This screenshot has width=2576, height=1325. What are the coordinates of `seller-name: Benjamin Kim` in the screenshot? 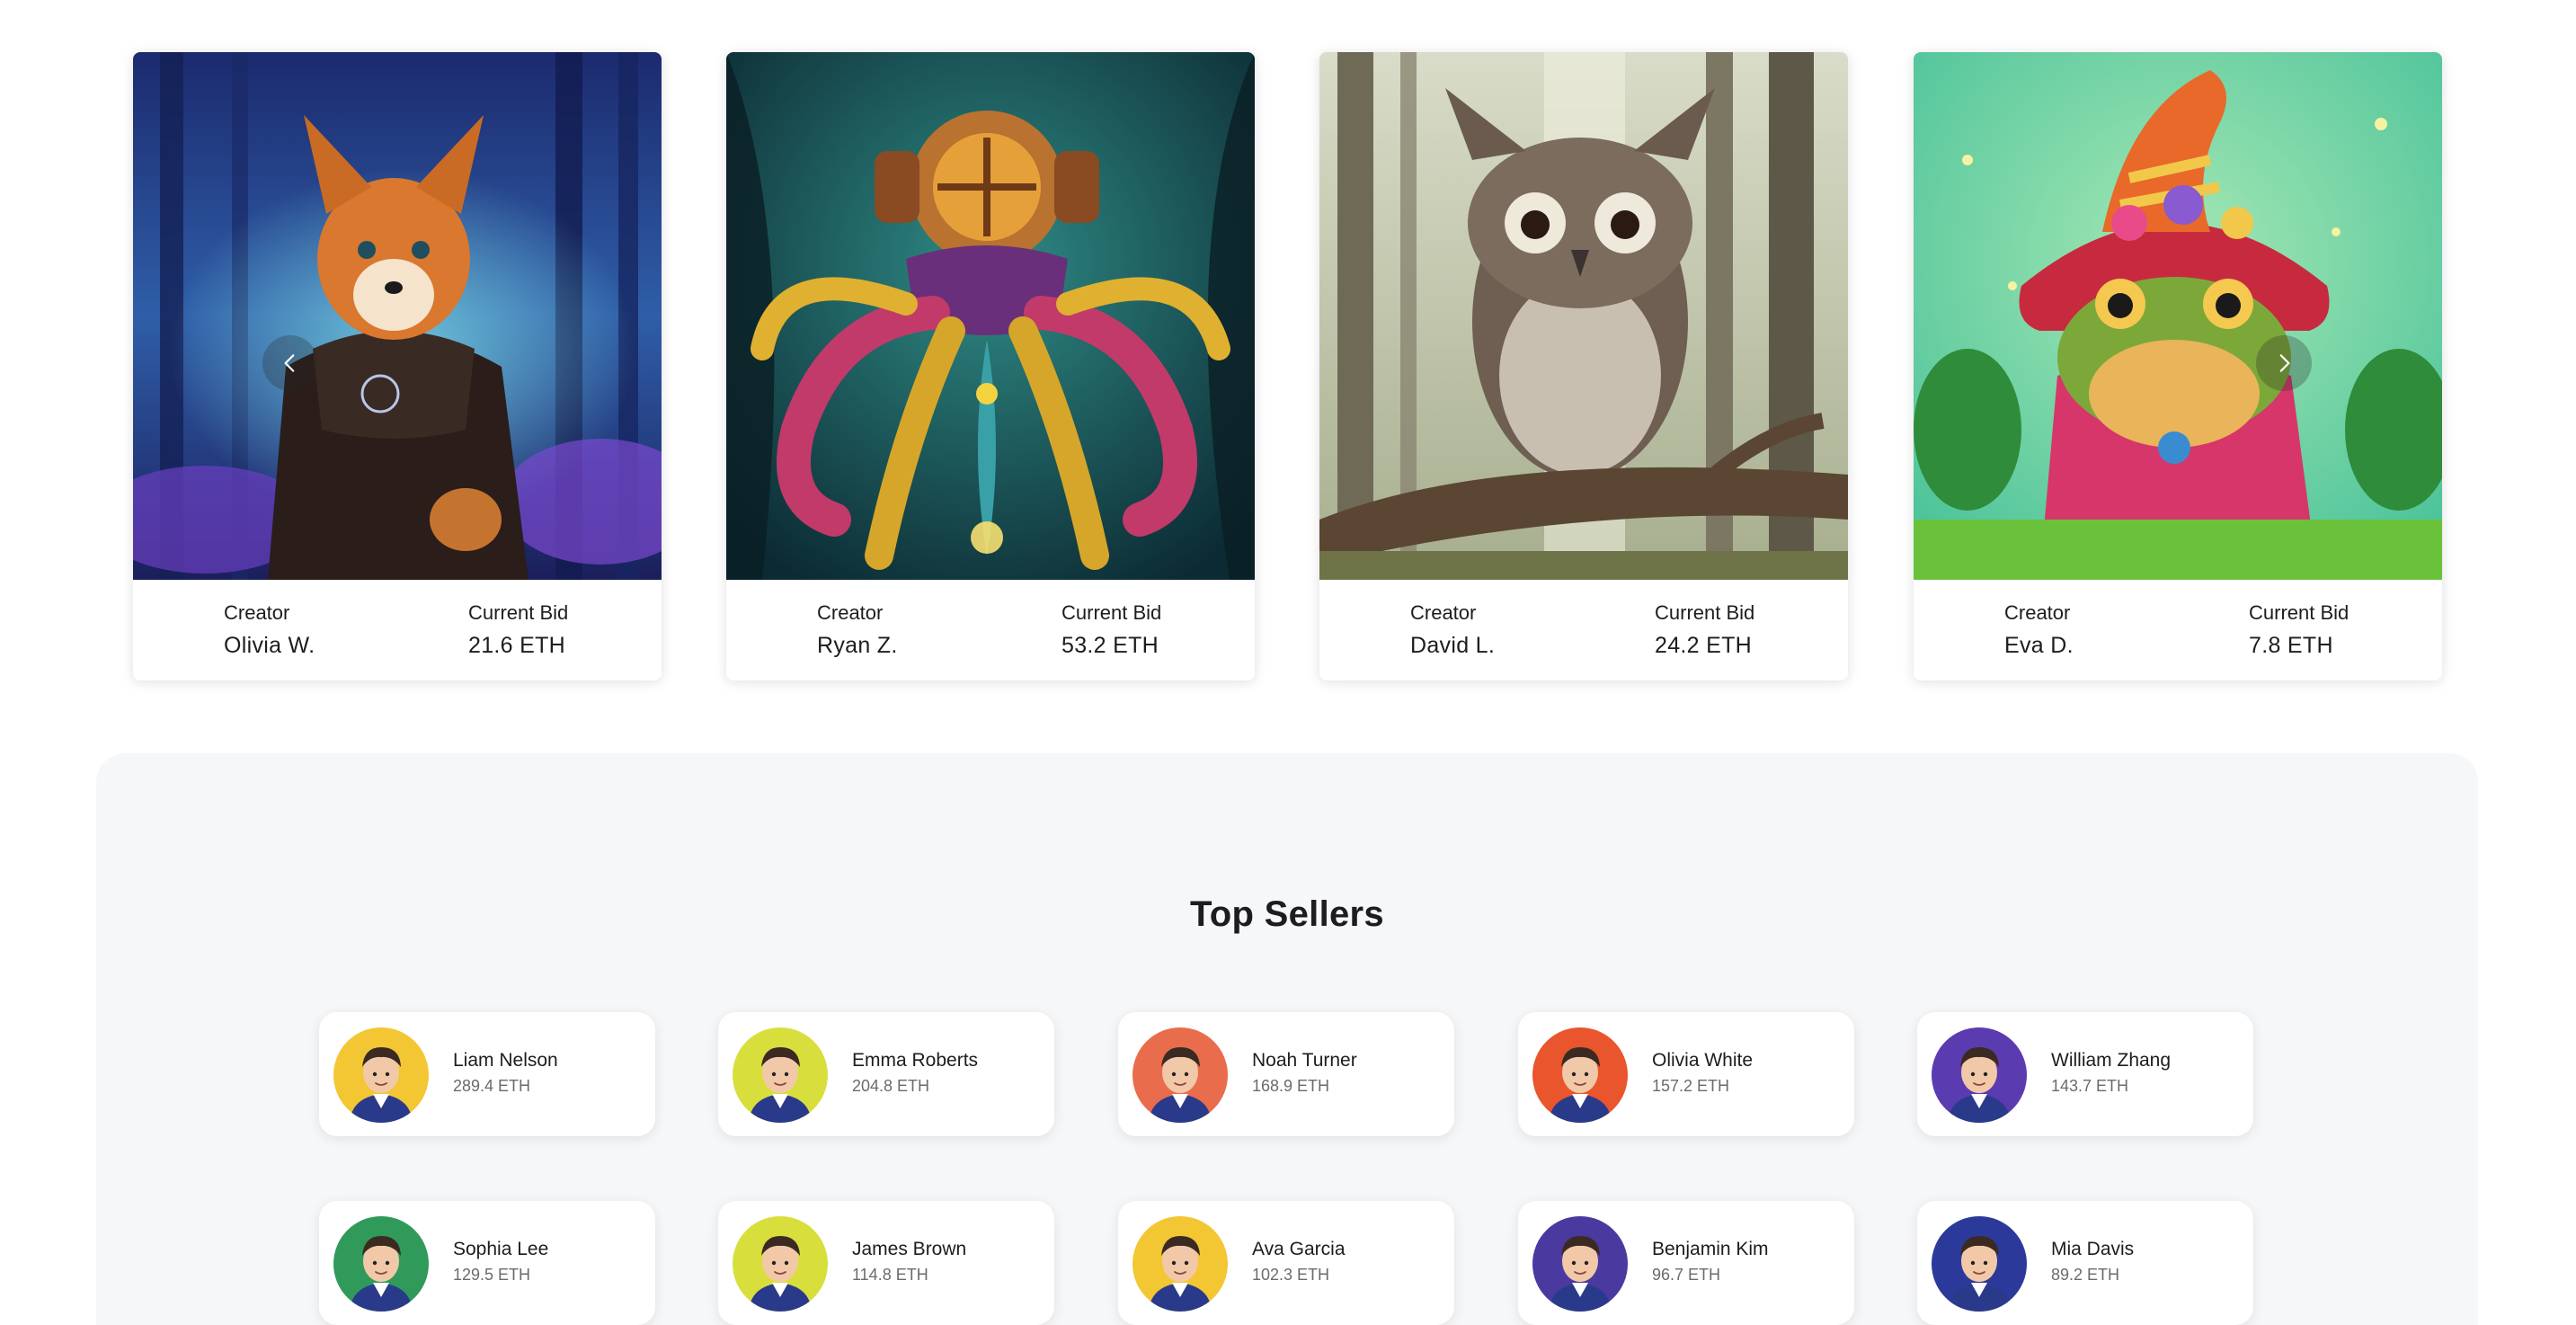 It's located at (1710, 1249).